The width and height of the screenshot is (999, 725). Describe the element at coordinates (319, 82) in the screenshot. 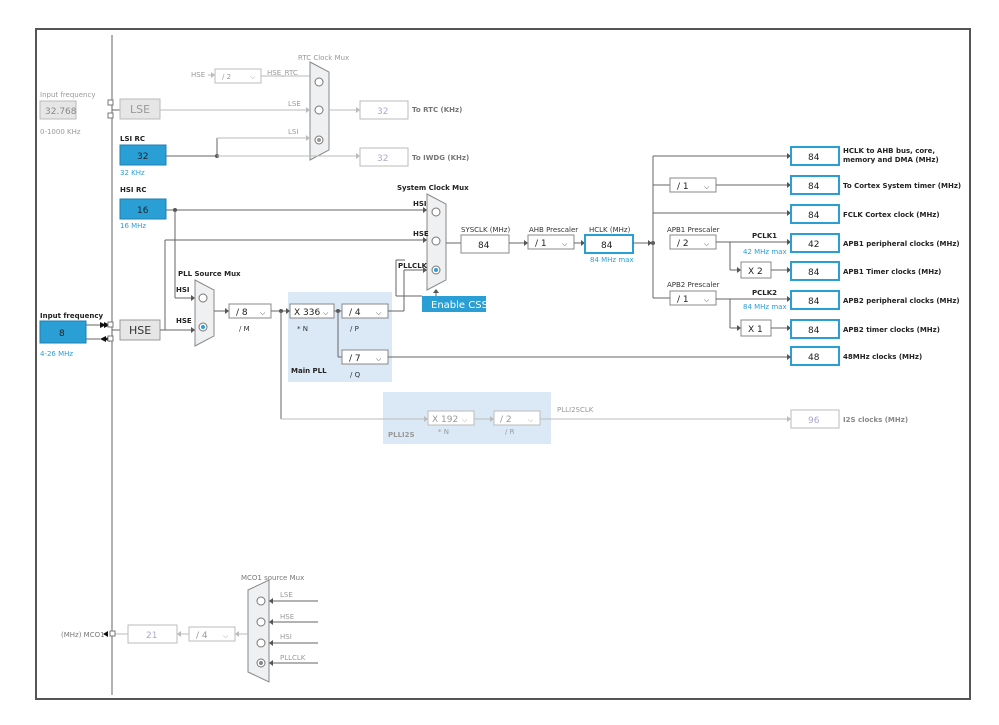

I see `rtc-mux-radio-hse` at that location.